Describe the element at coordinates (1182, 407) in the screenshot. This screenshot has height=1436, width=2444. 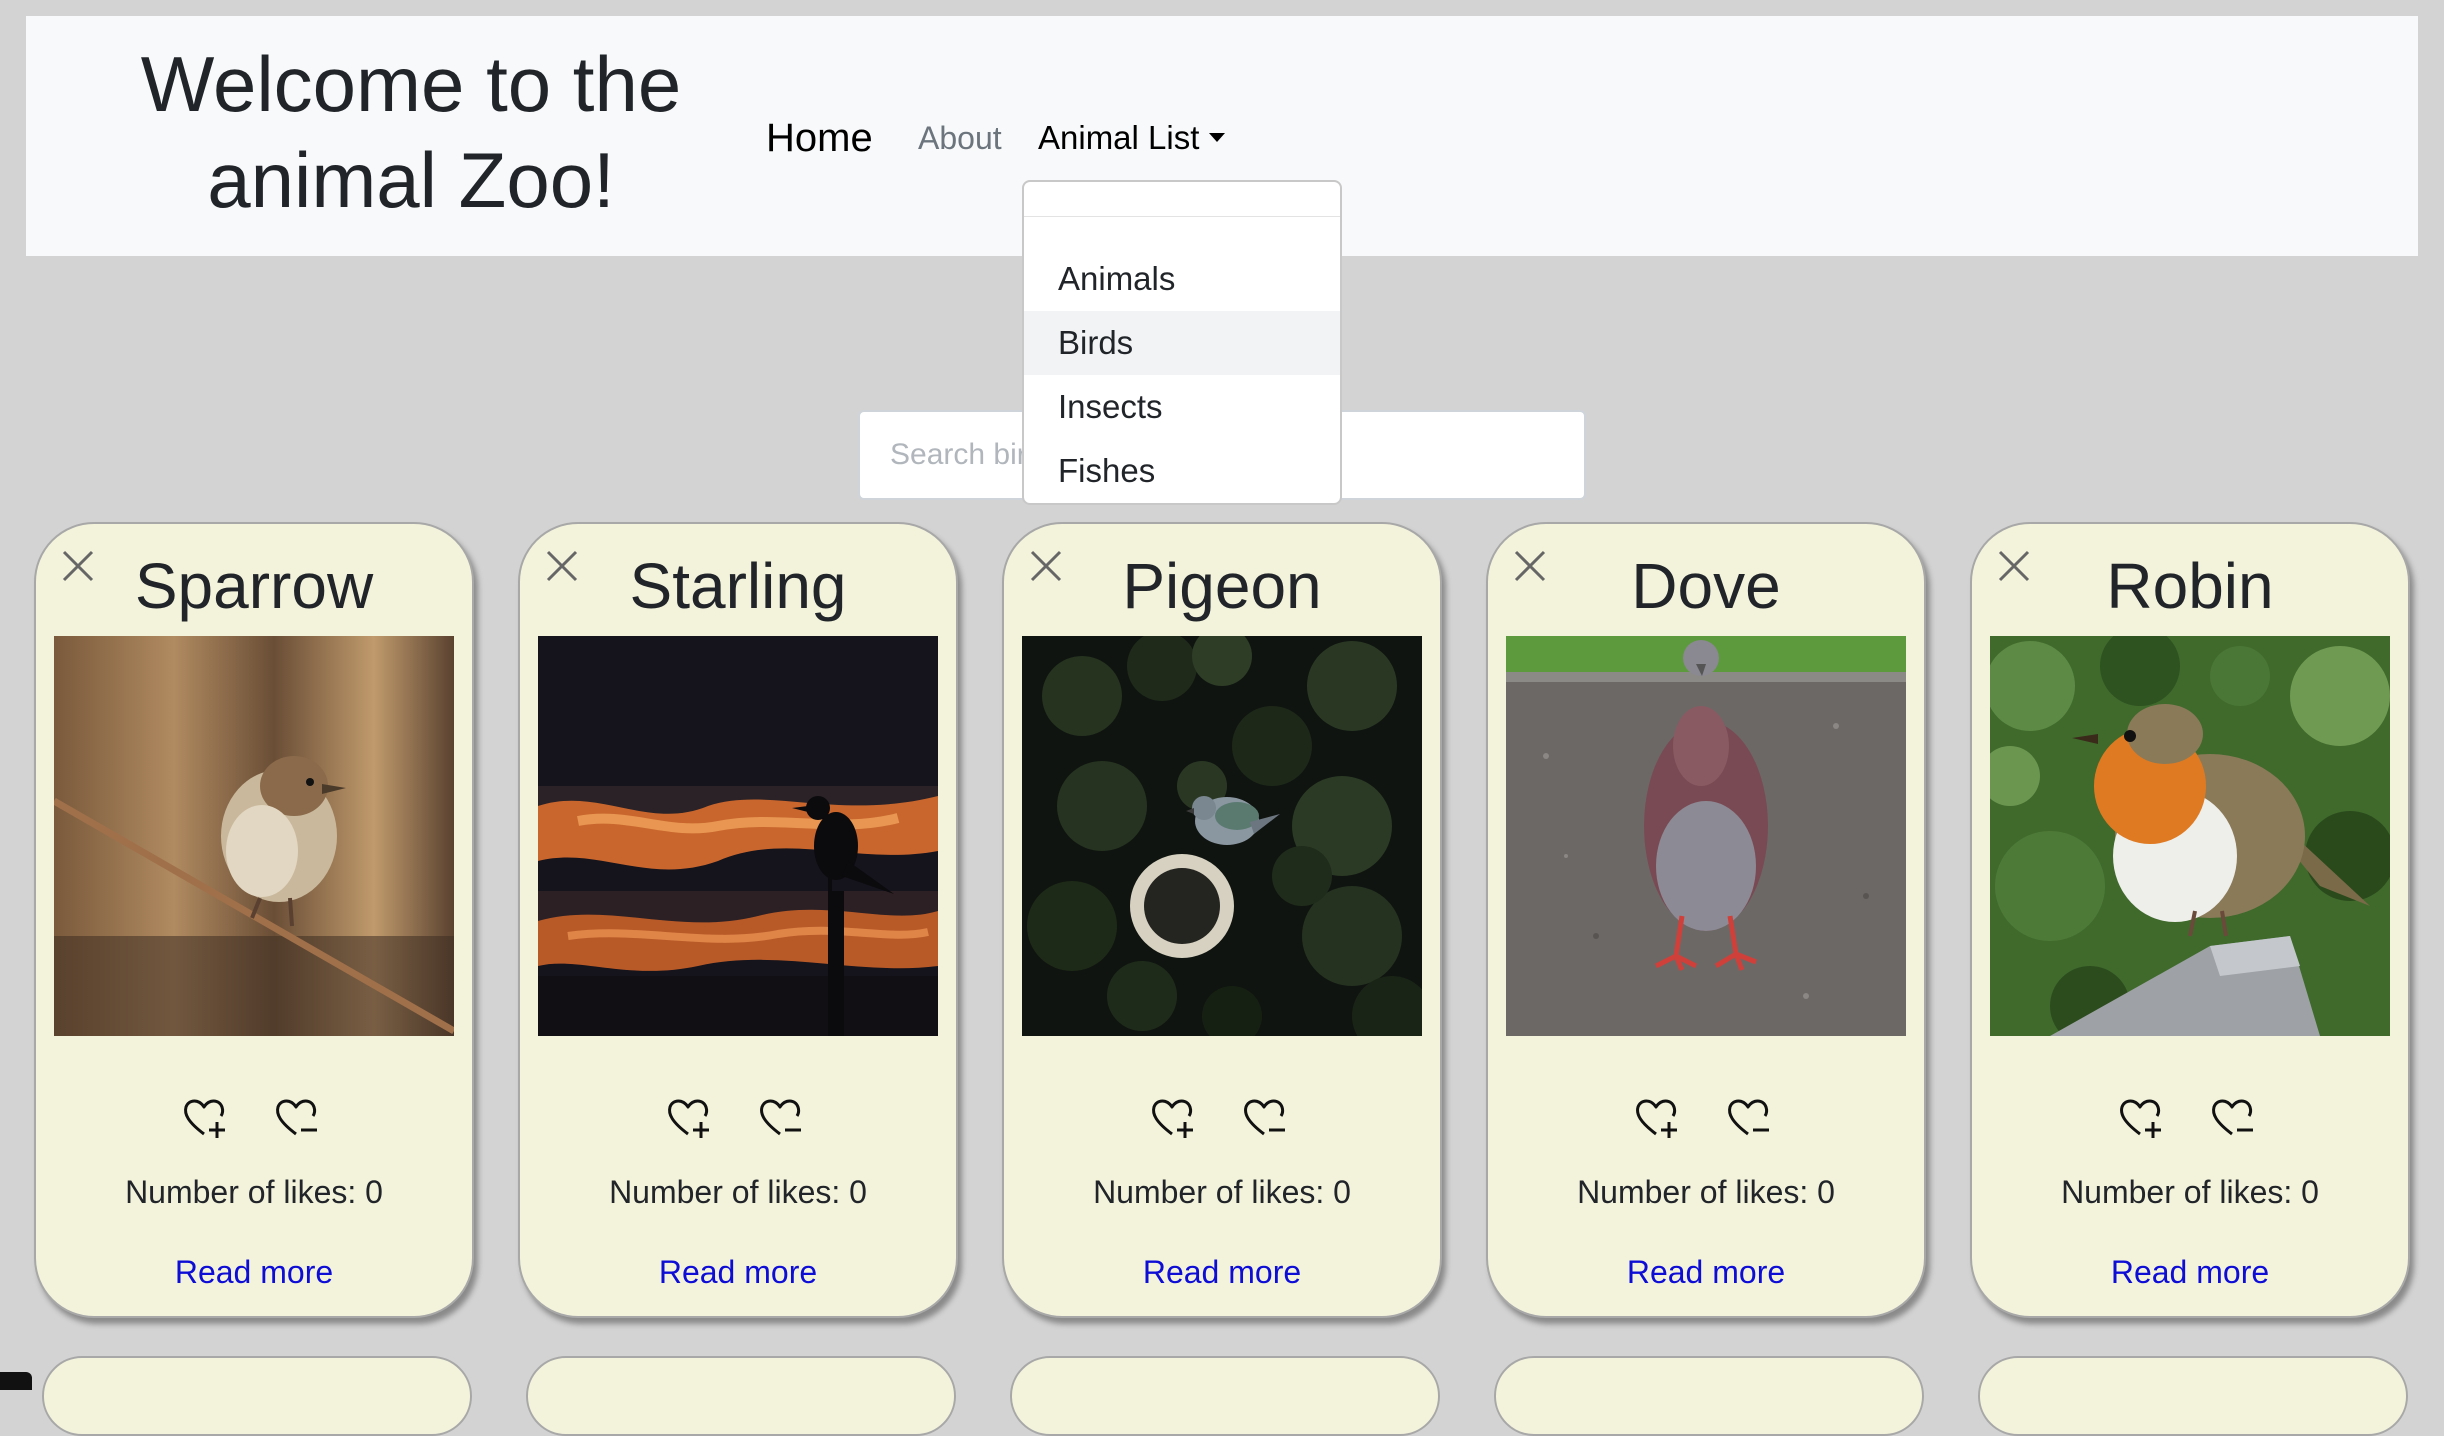
I see `dropdown-item-insects: Insects` at that location.